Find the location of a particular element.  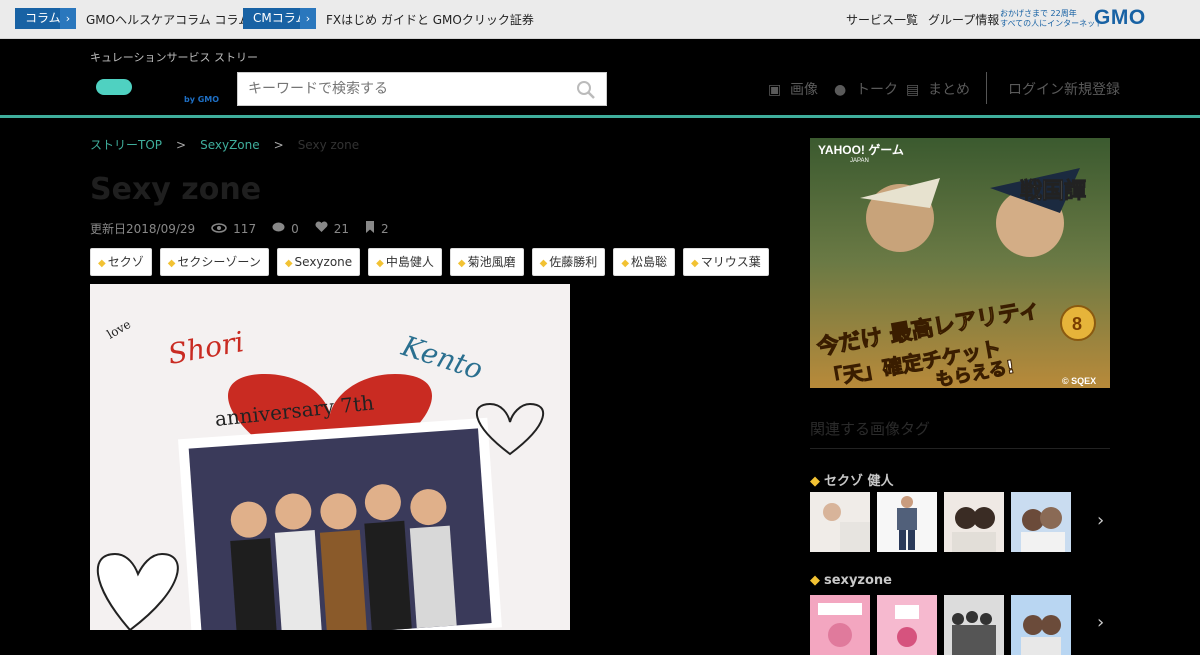

site-logo-sub: by GMO is located at coordinates (202, 99).